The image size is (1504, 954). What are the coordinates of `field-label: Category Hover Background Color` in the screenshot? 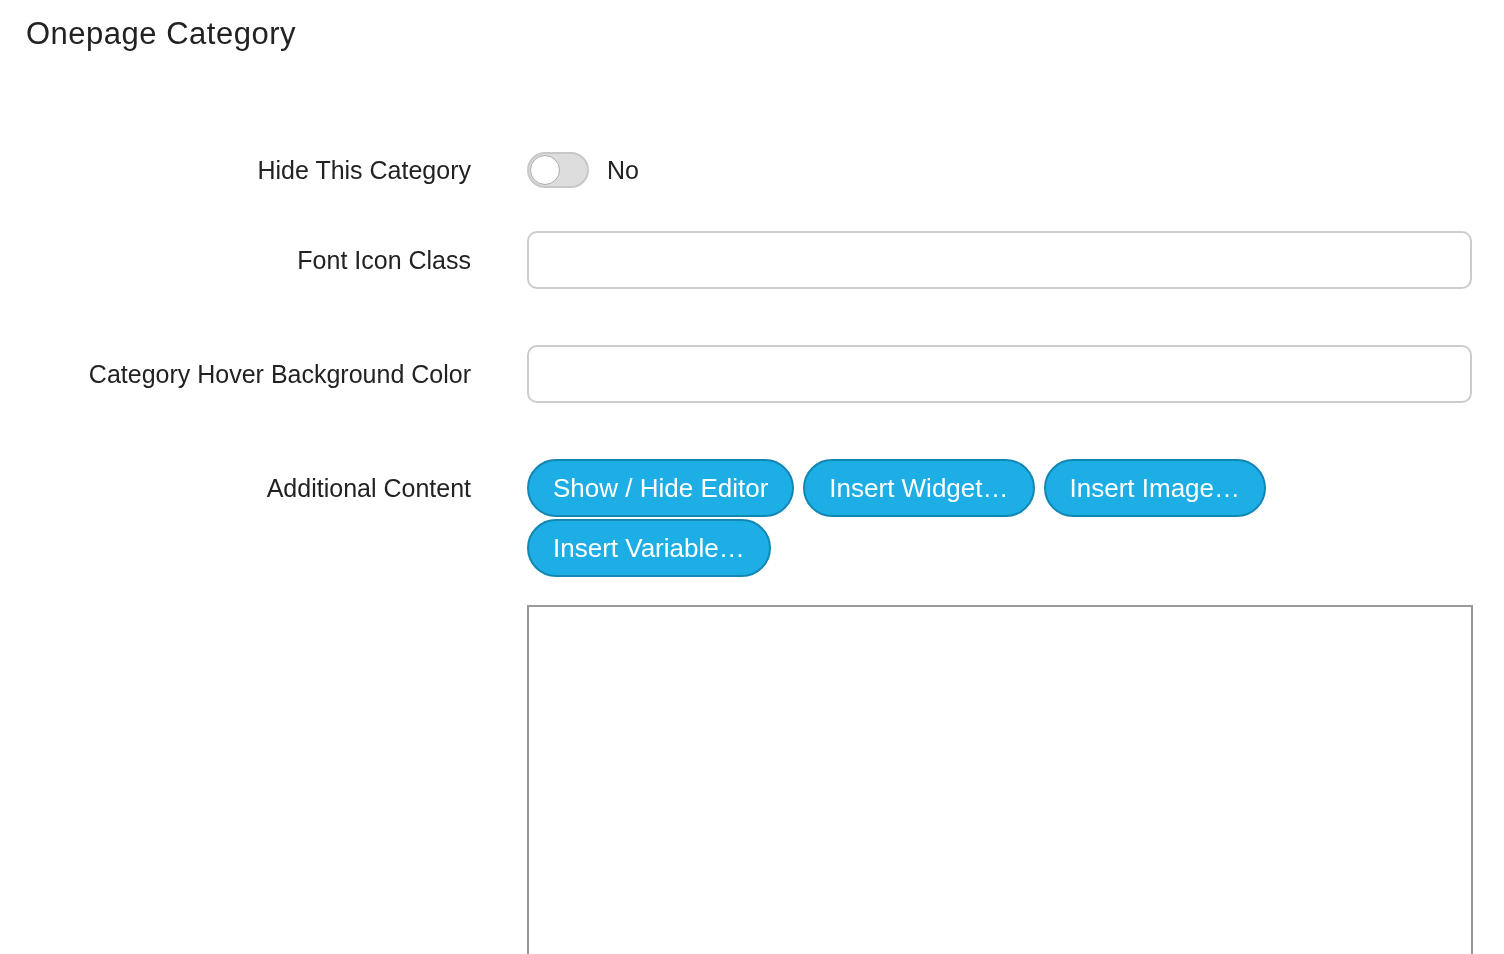 It's located at (279, 374).